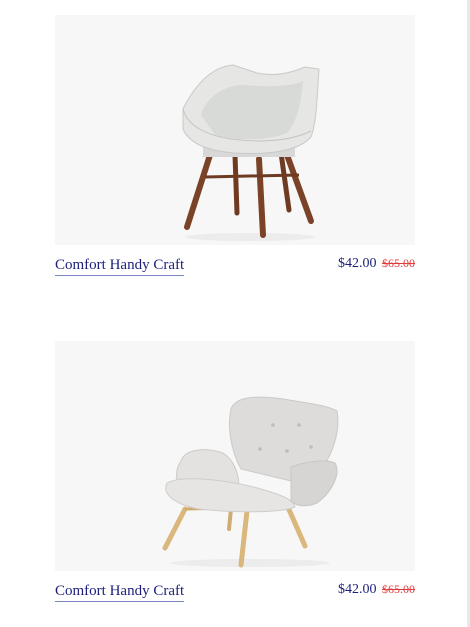  What do you see at coordinates (251, 152) in the screenshot?
I see `white-shell-chair-image` at bounding box center [251, 152].